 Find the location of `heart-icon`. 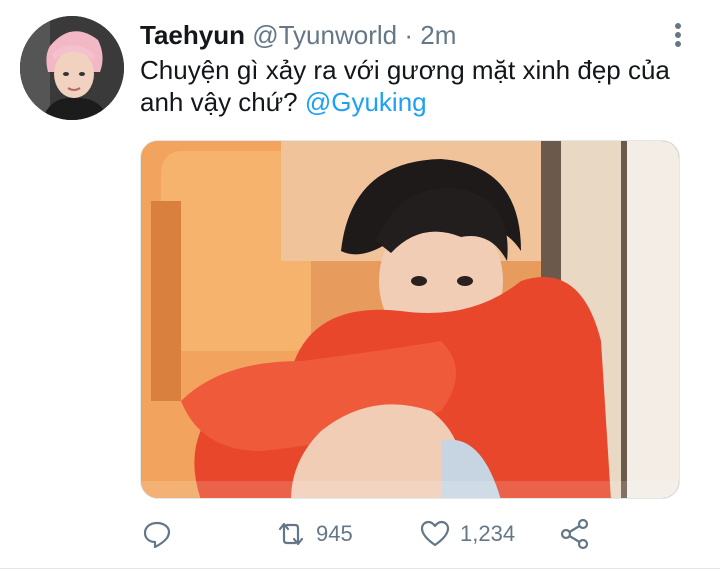

heart-icon is located at coordinates (435, 534).